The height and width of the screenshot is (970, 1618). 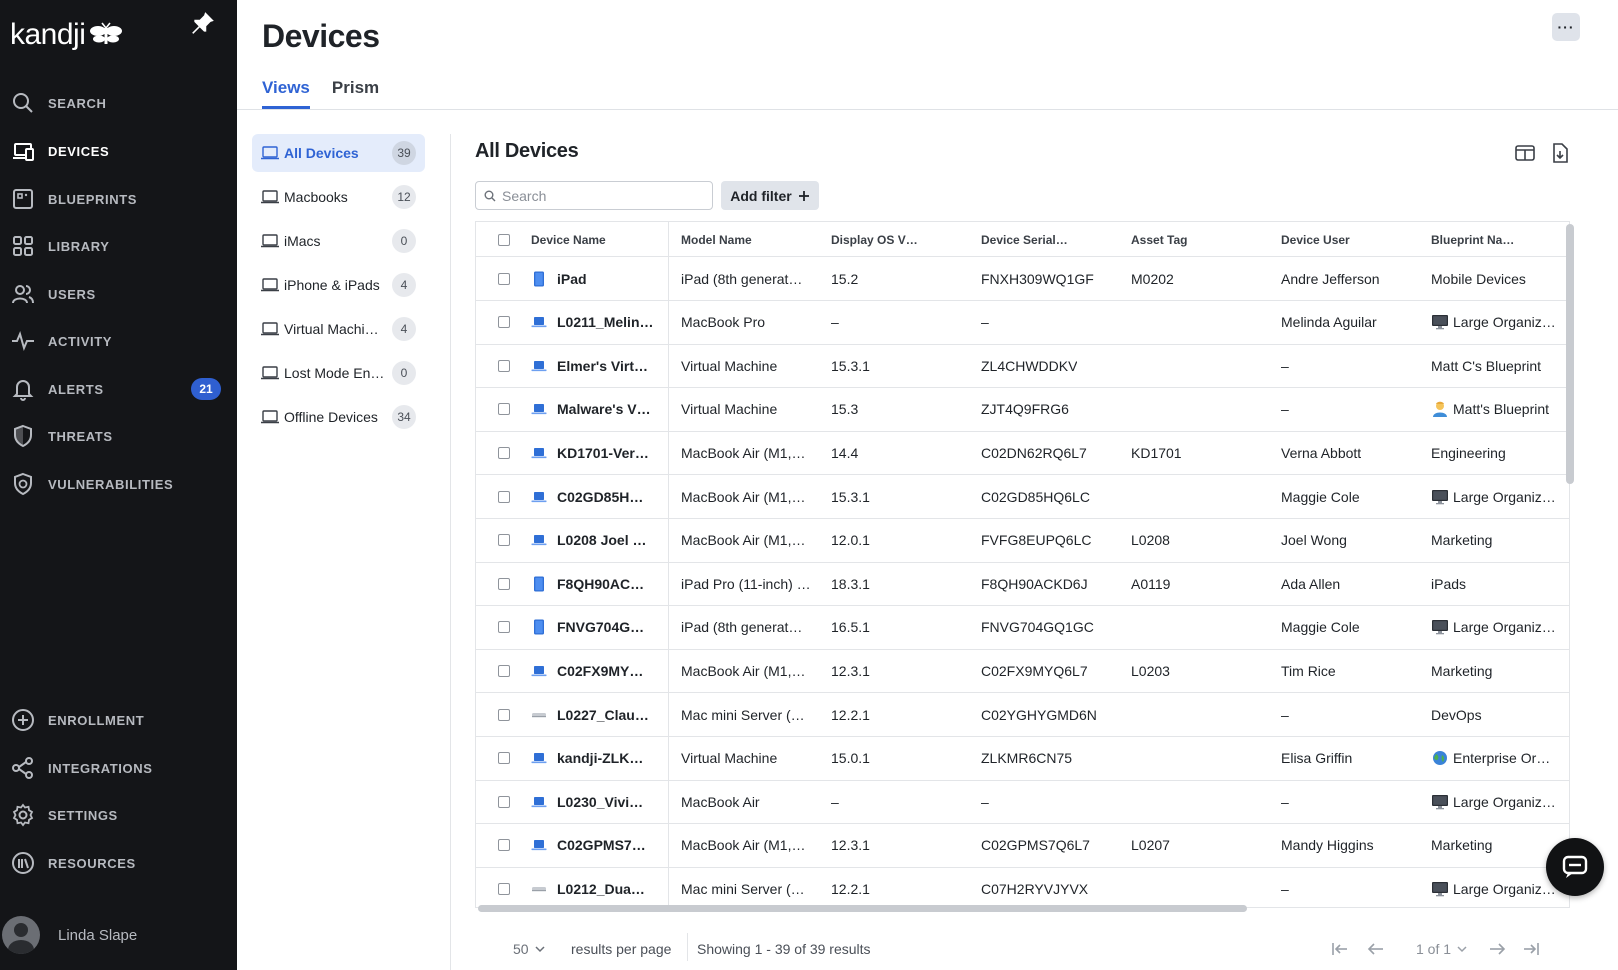 I want to click on row-select-cell, so click(x=504, y=496).